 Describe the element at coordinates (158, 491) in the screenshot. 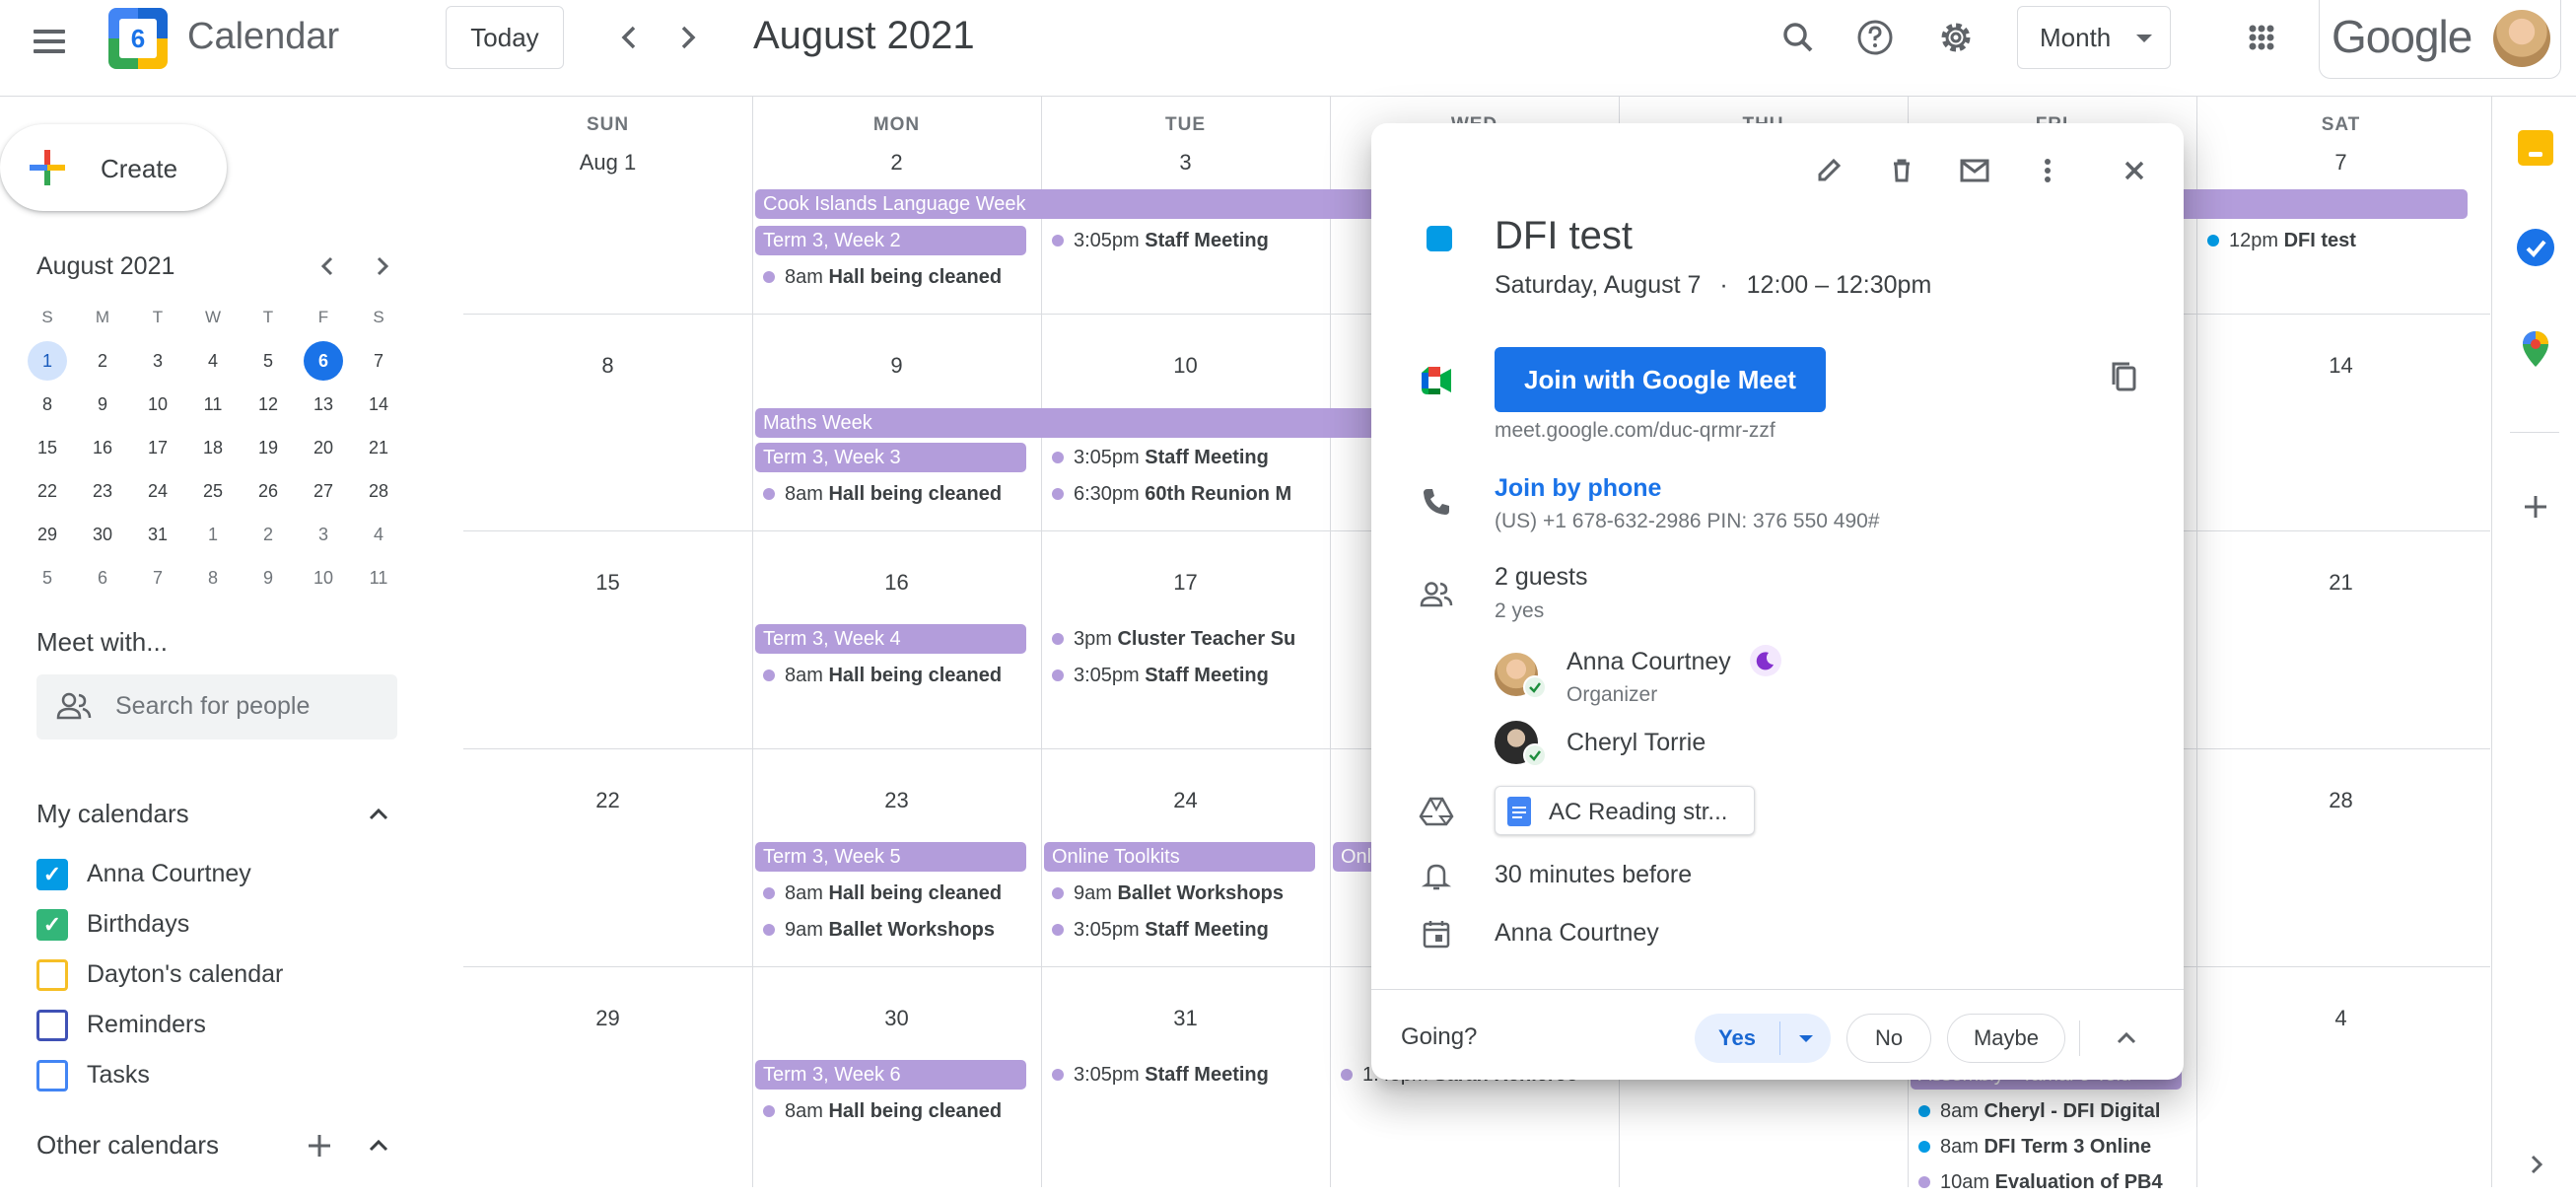

I see `mini-day: 24` at that location.